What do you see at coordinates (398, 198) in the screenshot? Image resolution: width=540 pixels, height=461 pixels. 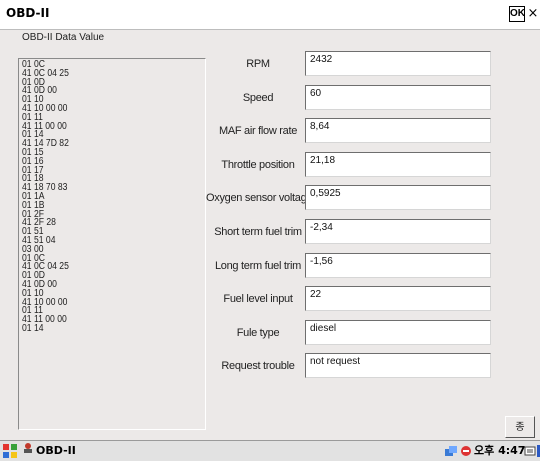 I see `field-value: 0,5925` at bounding box center [398, 198].